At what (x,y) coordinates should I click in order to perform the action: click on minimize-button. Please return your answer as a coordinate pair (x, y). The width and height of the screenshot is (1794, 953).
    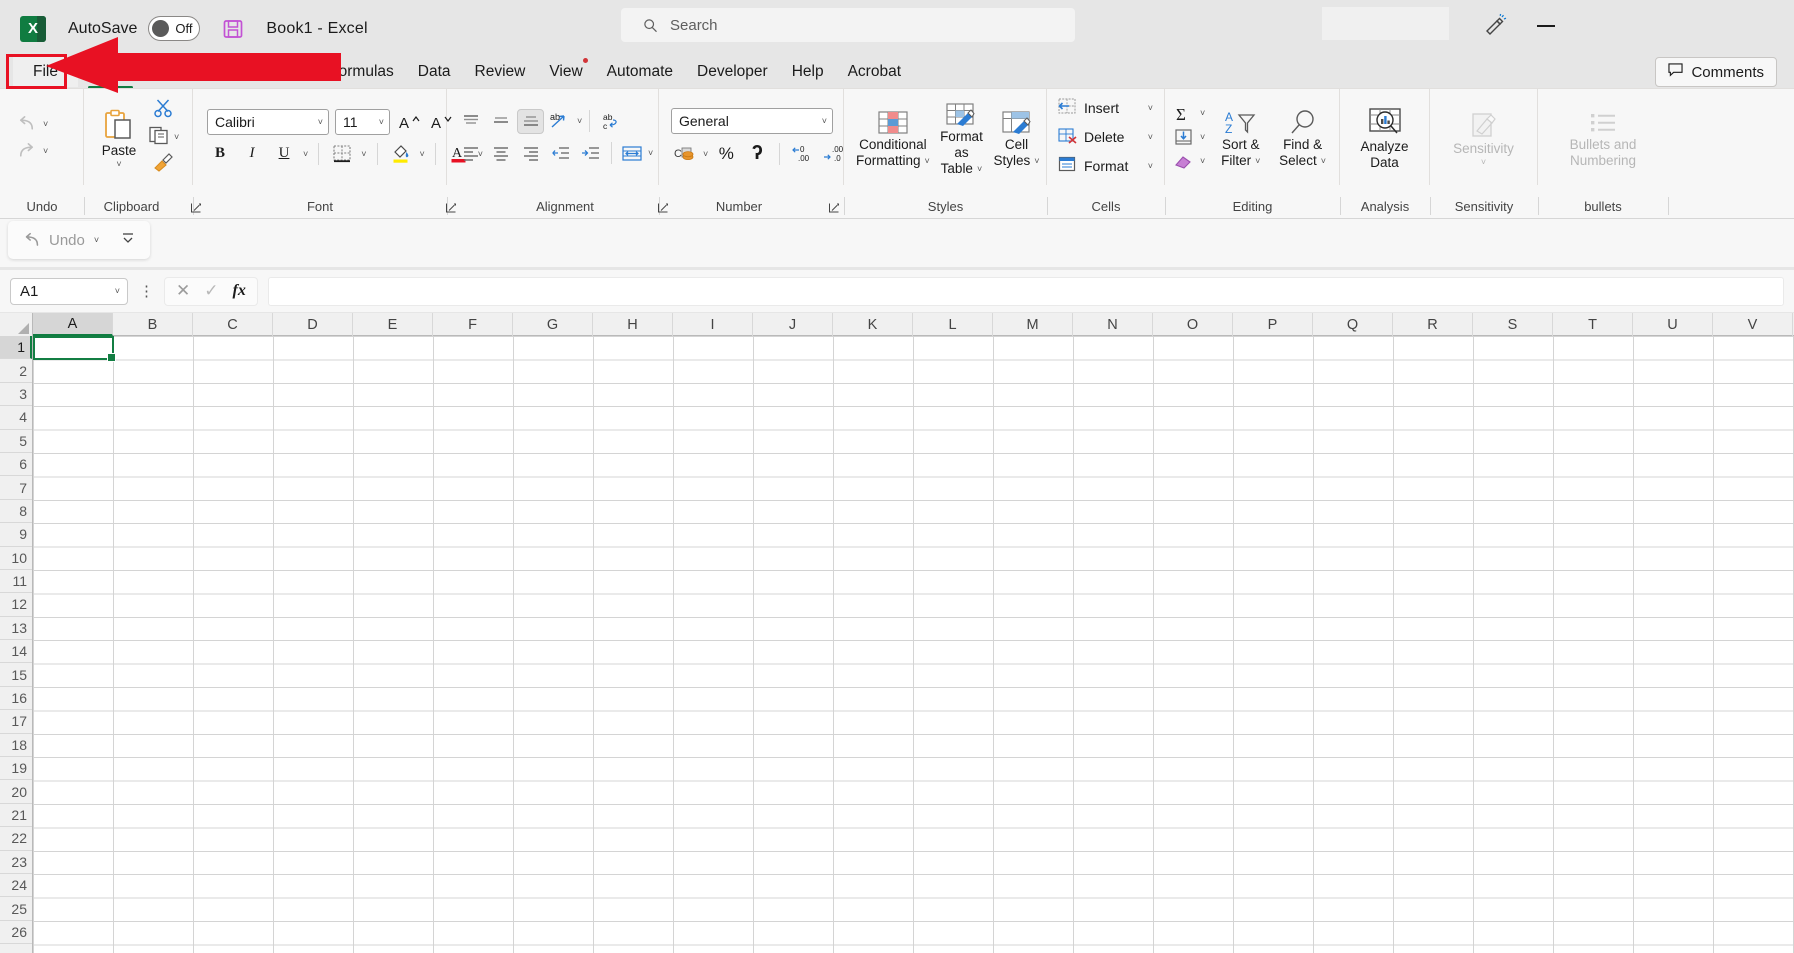
    Looking at the image, I should click on (1546, 25).